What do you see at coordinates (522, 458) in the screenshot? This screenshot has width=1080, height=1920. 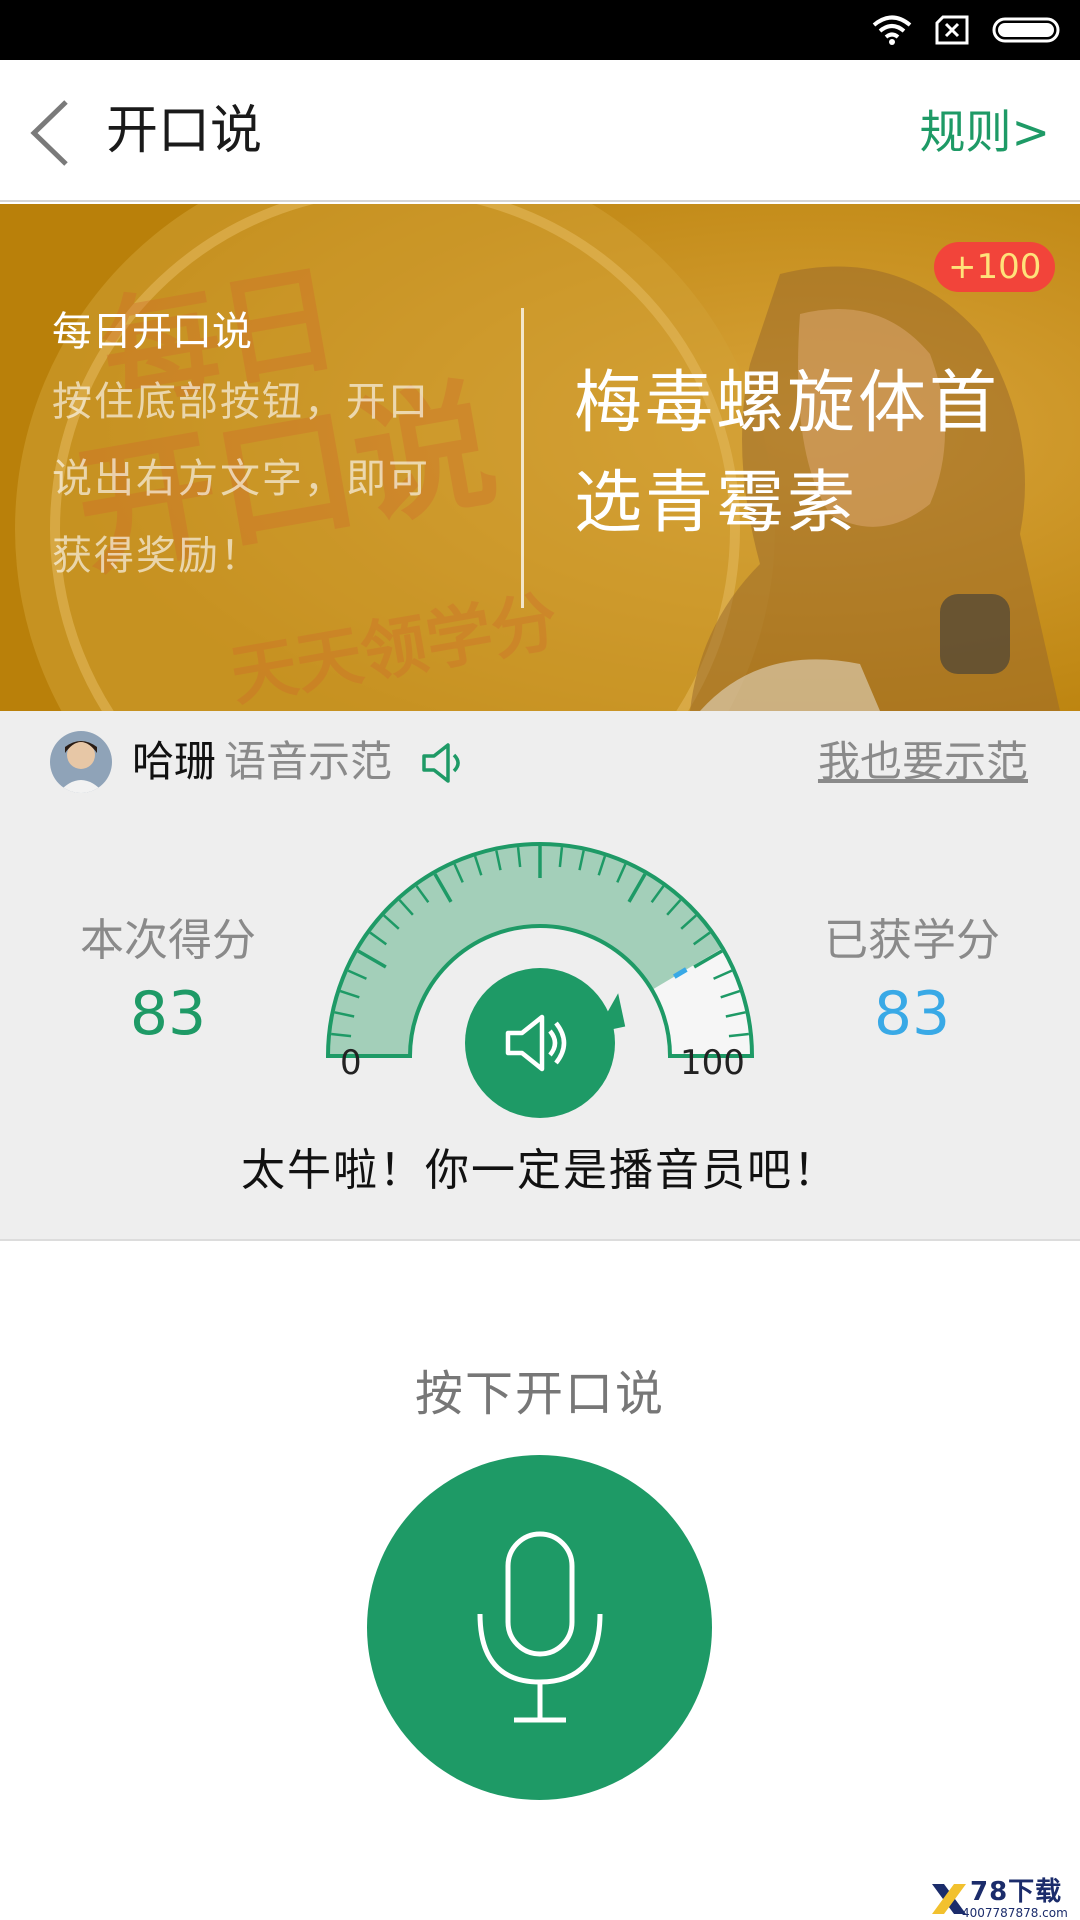 I see `banner-divider` at bounding box center [522, 458].